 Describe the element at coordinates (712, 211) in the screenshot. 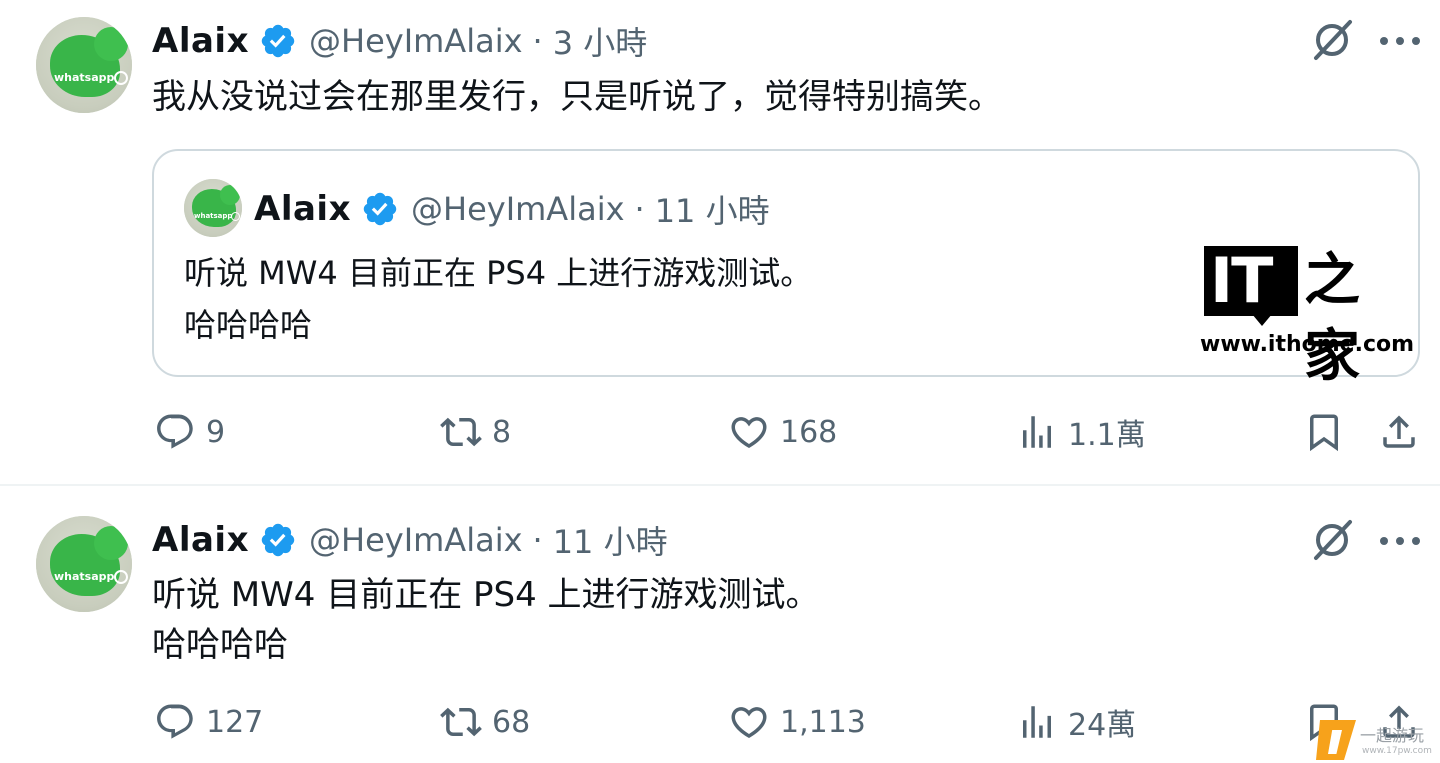

I see `quoted-timestamp: 11 小時` at that location.